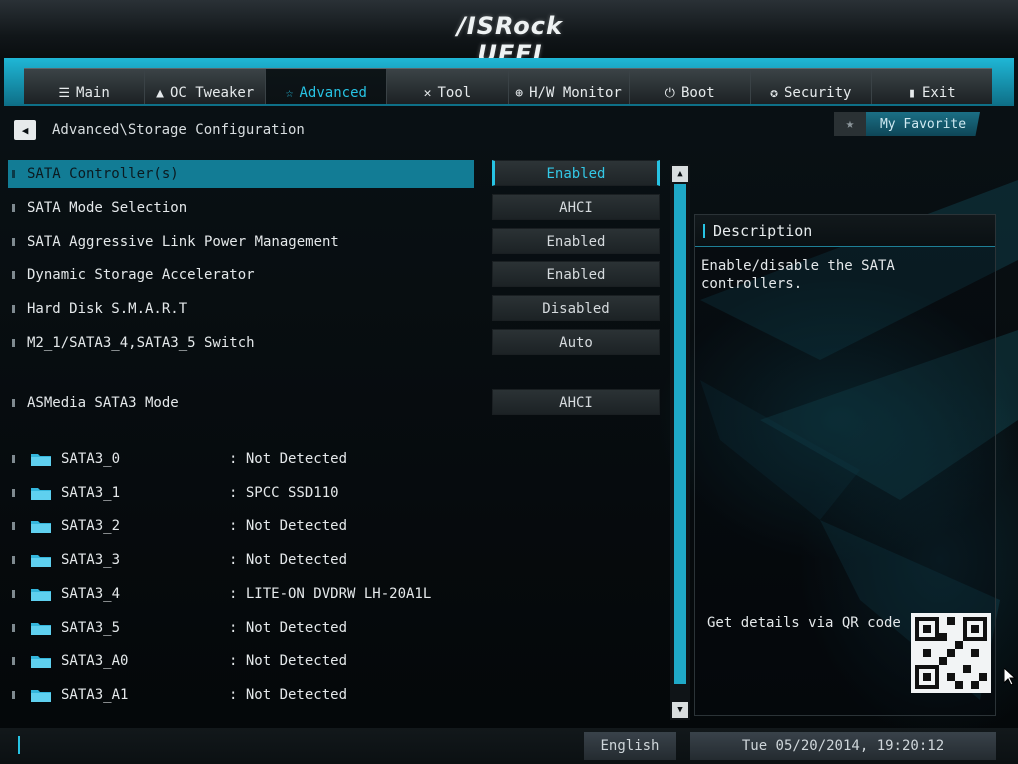 The width and height of the screenshot is (1018, 764). What do you see at coordinates (241, 208) in the screenshot?
I see `setting-row-sata-mode: SATA Mode Selection` at bounding box center [241, 208].